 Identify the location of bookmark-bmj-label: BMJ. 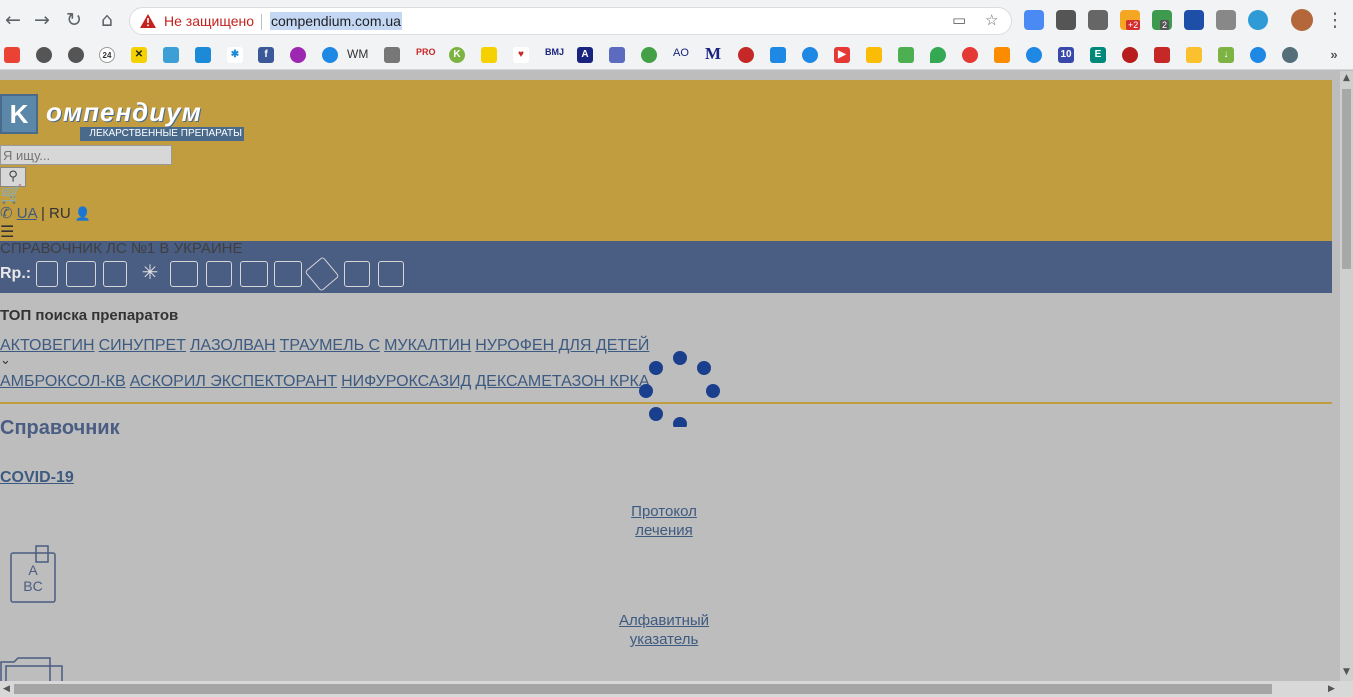
(554, 52).